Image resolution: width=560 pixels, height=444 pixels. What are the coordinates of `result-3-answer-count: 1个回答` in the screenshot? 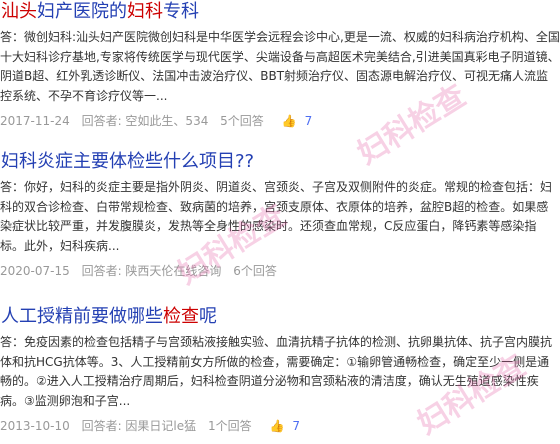 It's located at (230, 426).